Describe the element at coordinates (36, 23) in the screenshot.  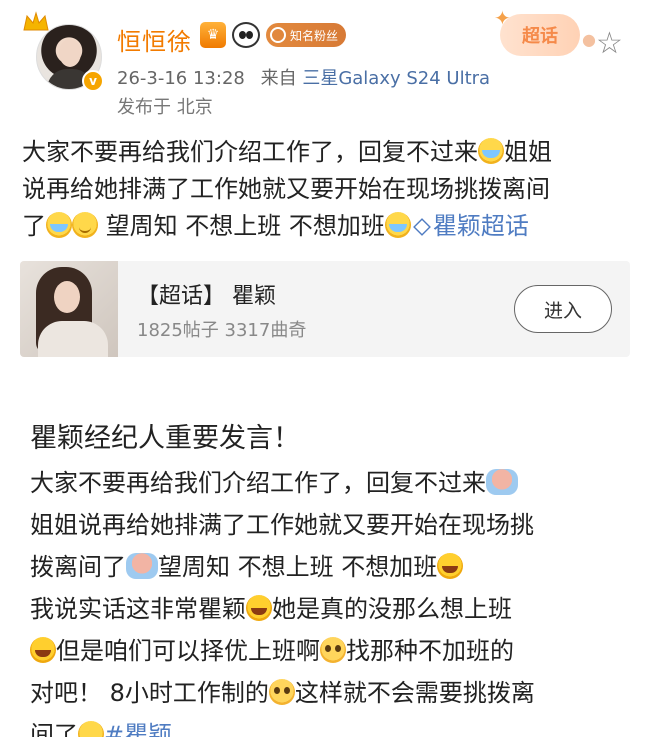
I see `crown-icon` at that location.